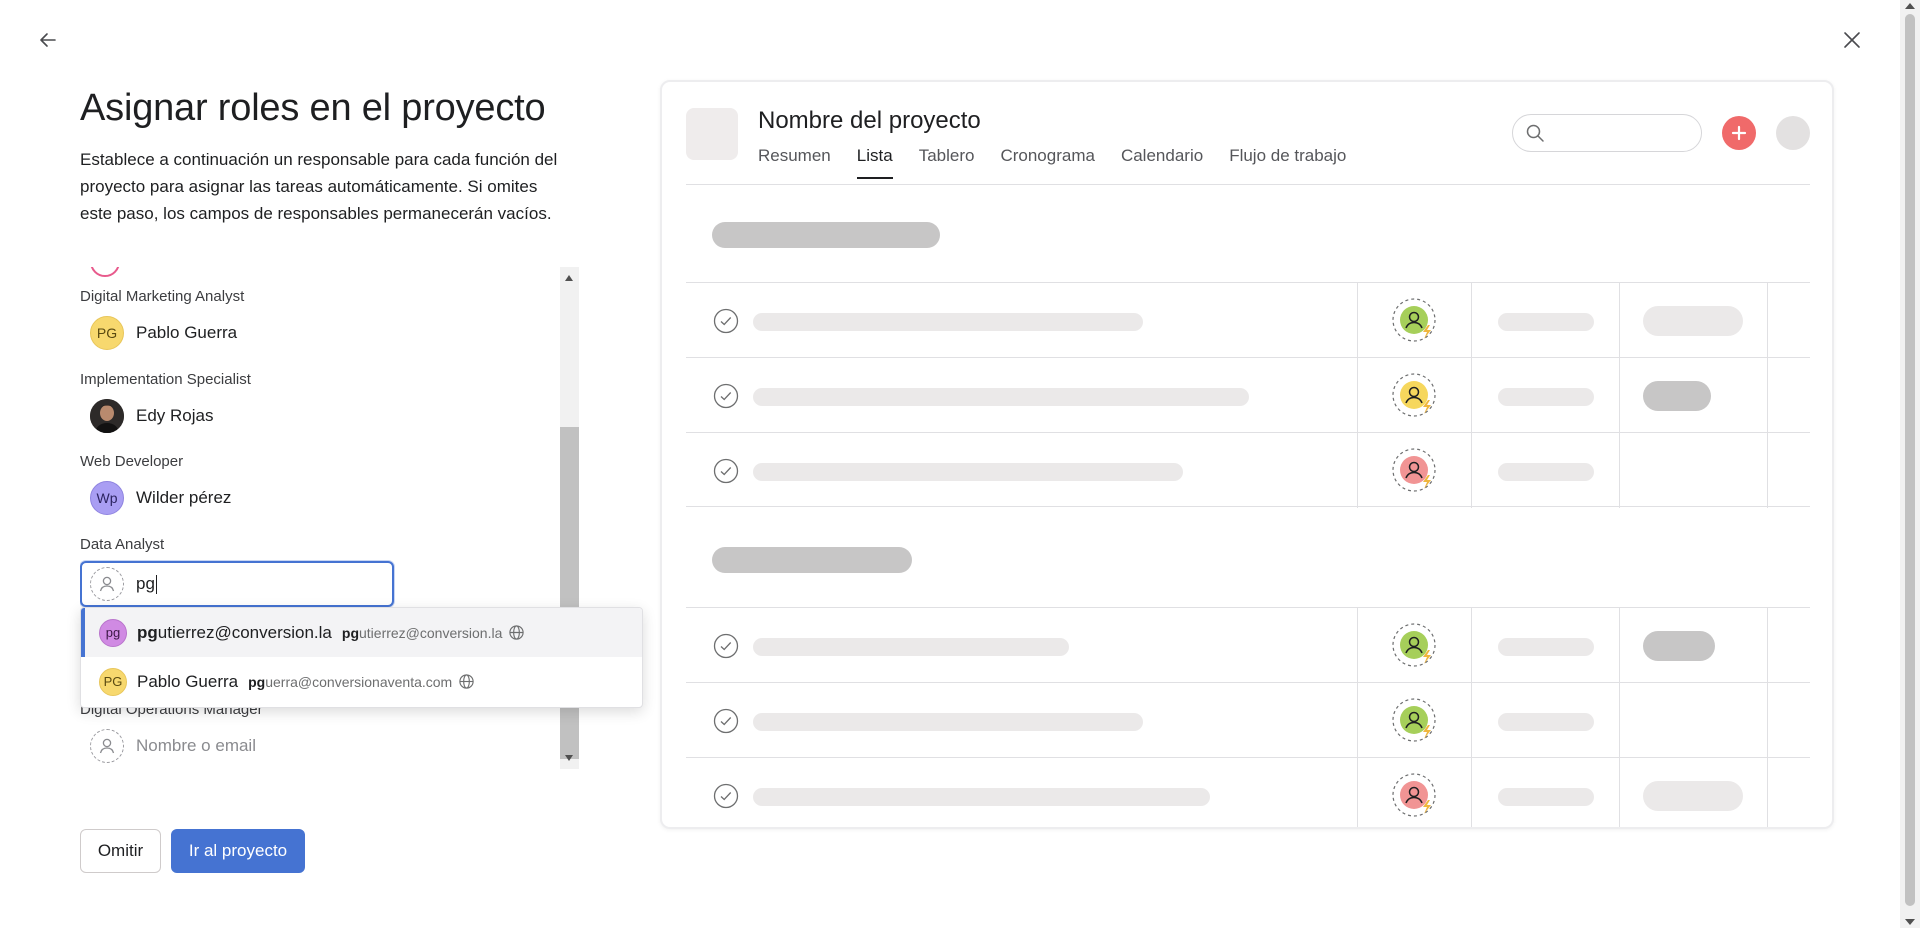  I want to click on go-to-project-button: Ir al proyecto, so click(238, 851).